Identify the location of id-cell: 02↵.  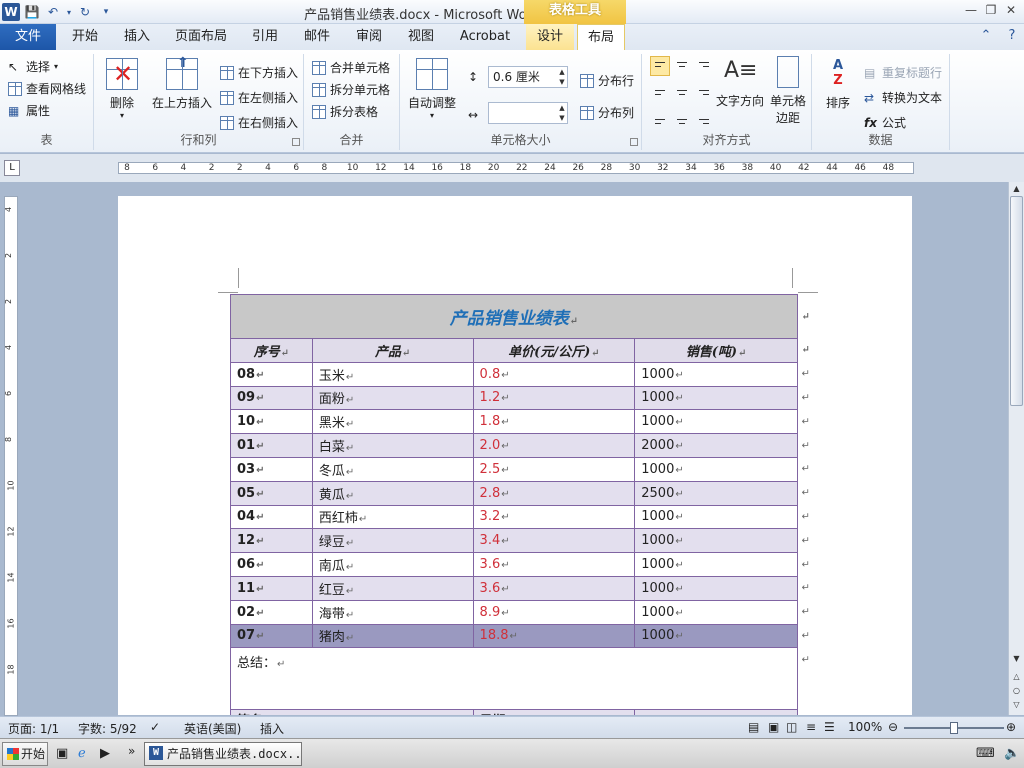
(271, 612).